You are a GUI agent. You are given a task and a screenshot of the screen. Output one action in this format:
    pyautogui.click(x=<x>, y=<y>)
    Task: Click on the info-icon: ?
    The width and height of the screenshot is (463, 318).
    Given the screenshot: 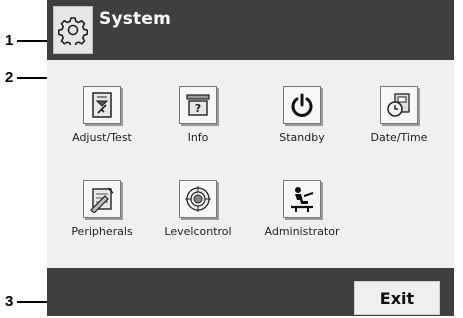 What is the action you would take?
    pyautogui.click(x=198, y=105)
    